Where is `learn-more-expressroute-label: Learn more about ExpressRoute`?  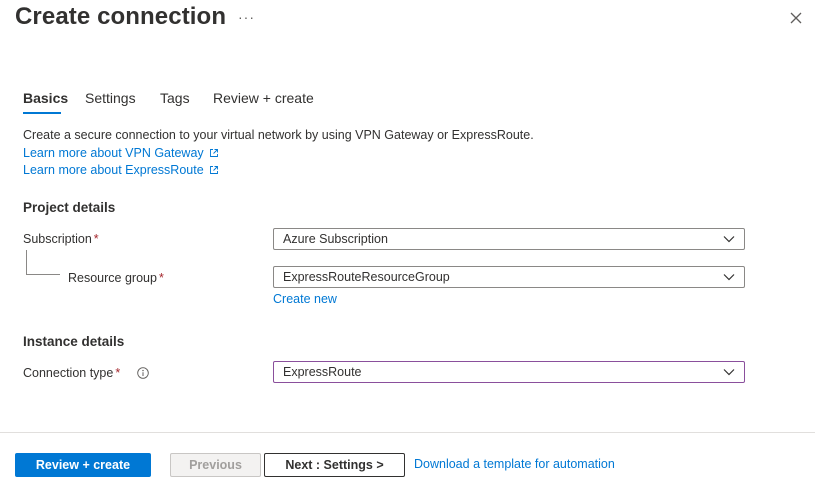 learn-more-expressroute-label: Learn more about ExpressRoute is located at coordinates (113, 170).